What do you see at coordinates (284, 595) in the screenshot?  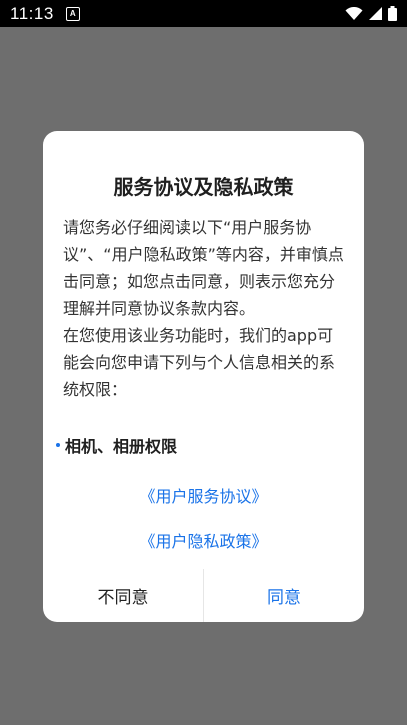 I see `agree-button: 同意` at bounding box center [284, 595].